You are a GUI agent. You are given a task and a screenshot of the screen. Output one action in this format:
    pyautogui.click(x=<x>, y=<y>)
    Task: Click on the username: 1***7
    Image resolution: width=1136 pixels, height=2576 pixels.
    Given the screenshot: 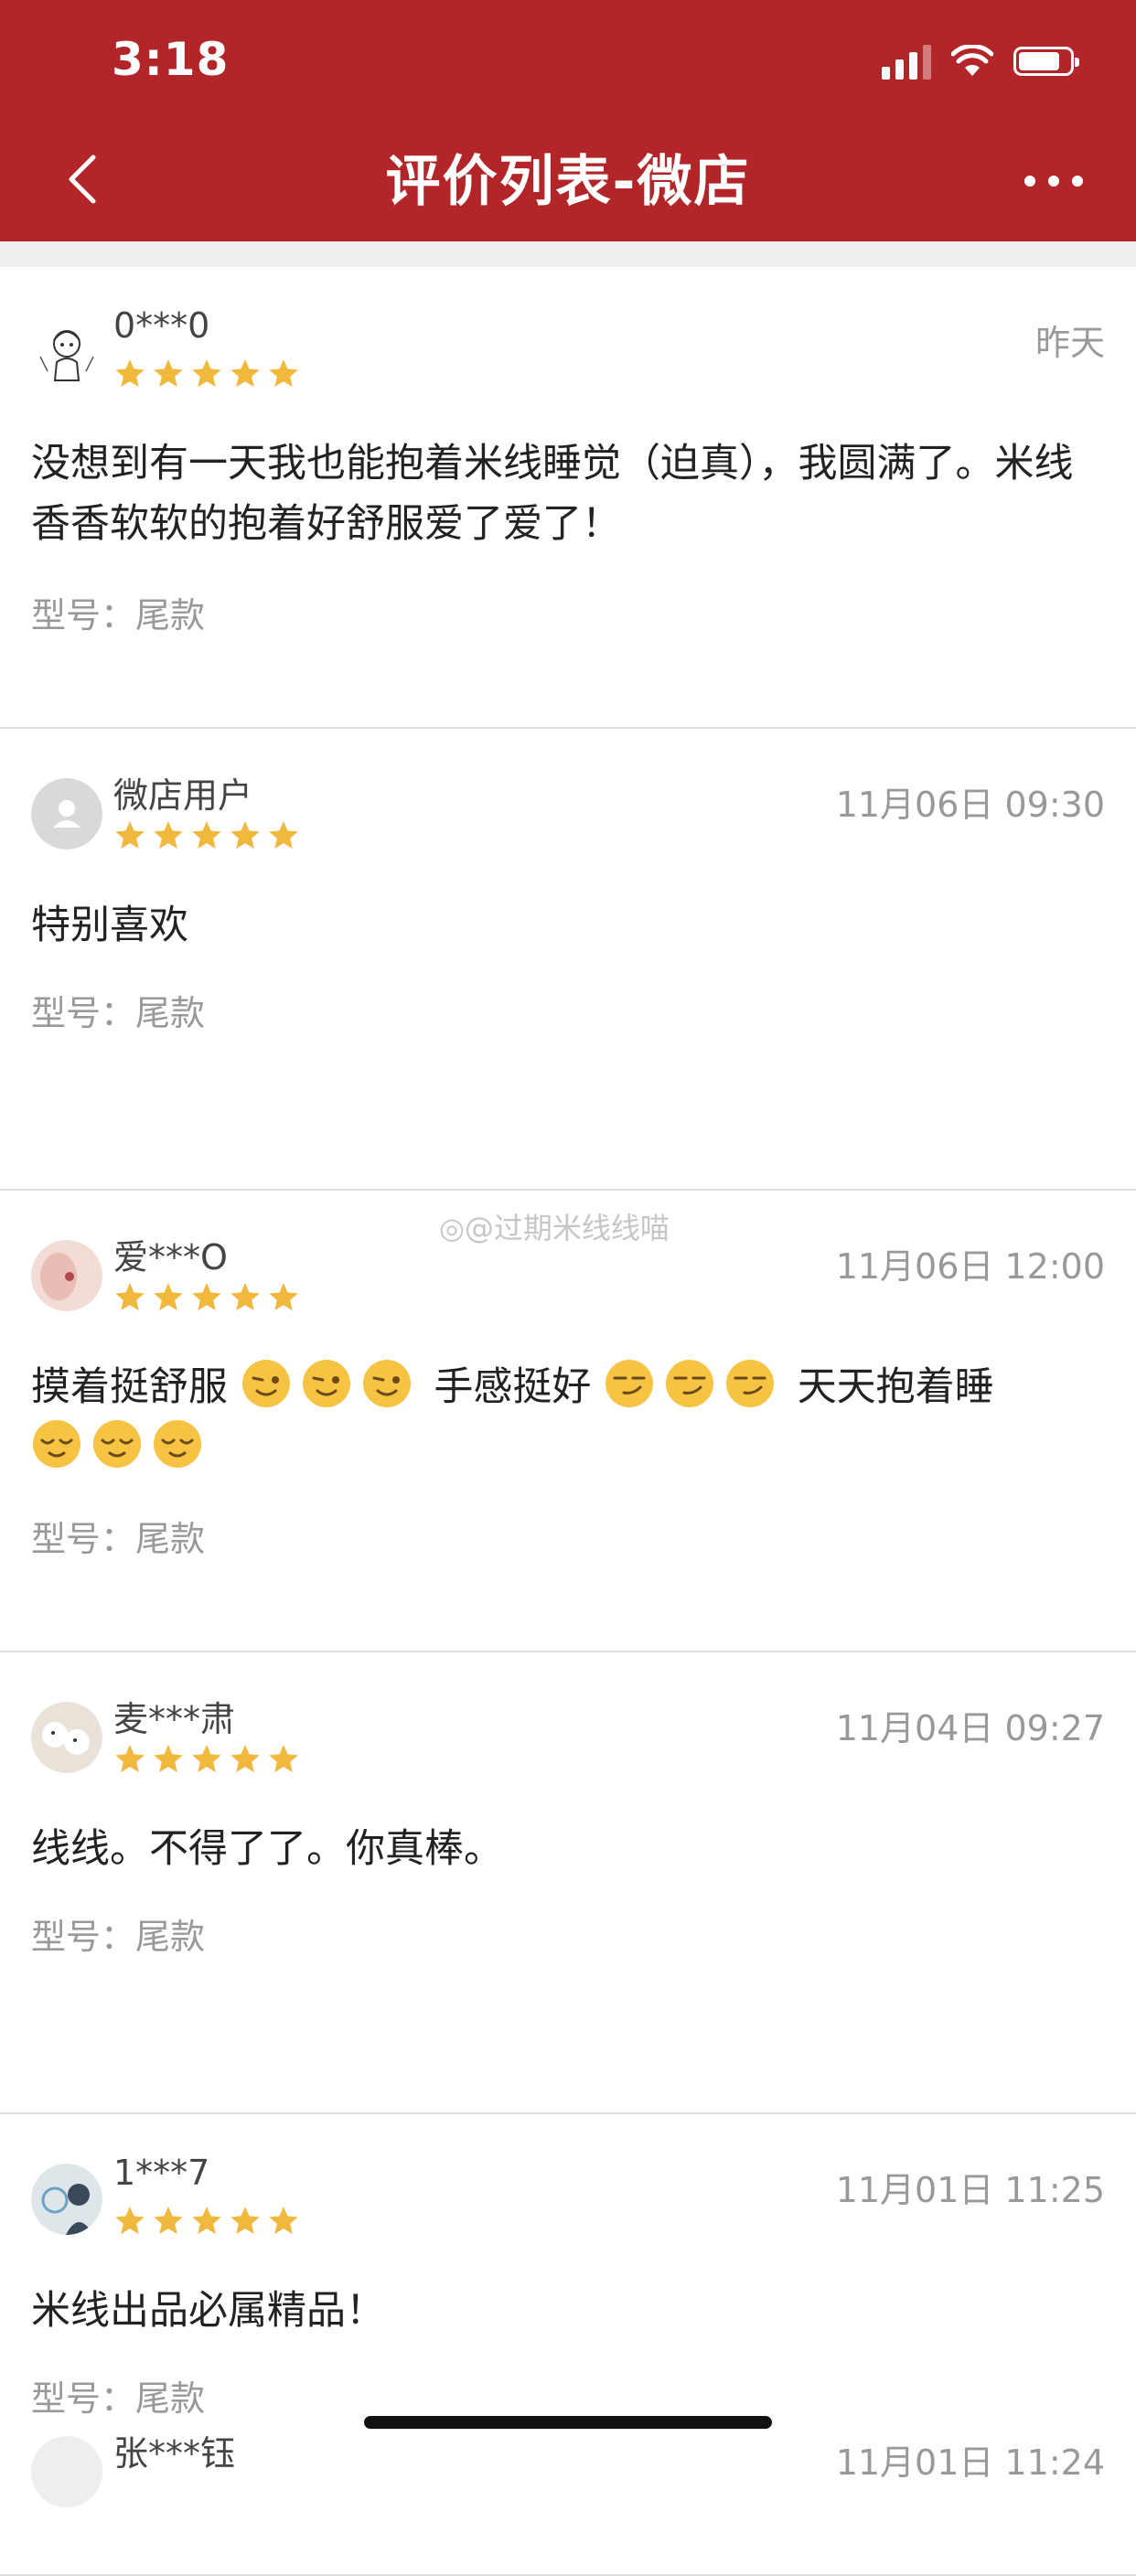 What is the action you would take?
    pyautogui.click(x=161, y=2173)
    